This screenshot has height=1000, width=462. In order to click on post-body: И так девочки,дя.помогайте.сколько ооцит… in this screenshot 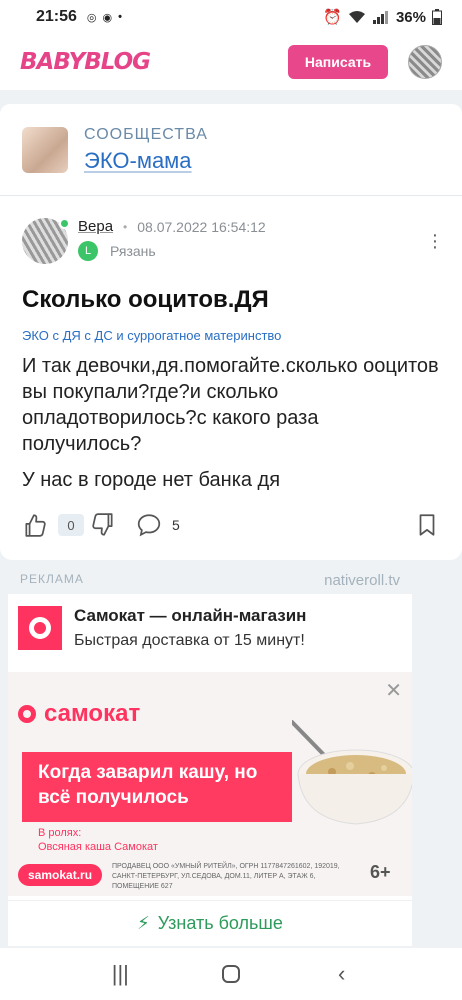, I will do `click(230, 405)`.